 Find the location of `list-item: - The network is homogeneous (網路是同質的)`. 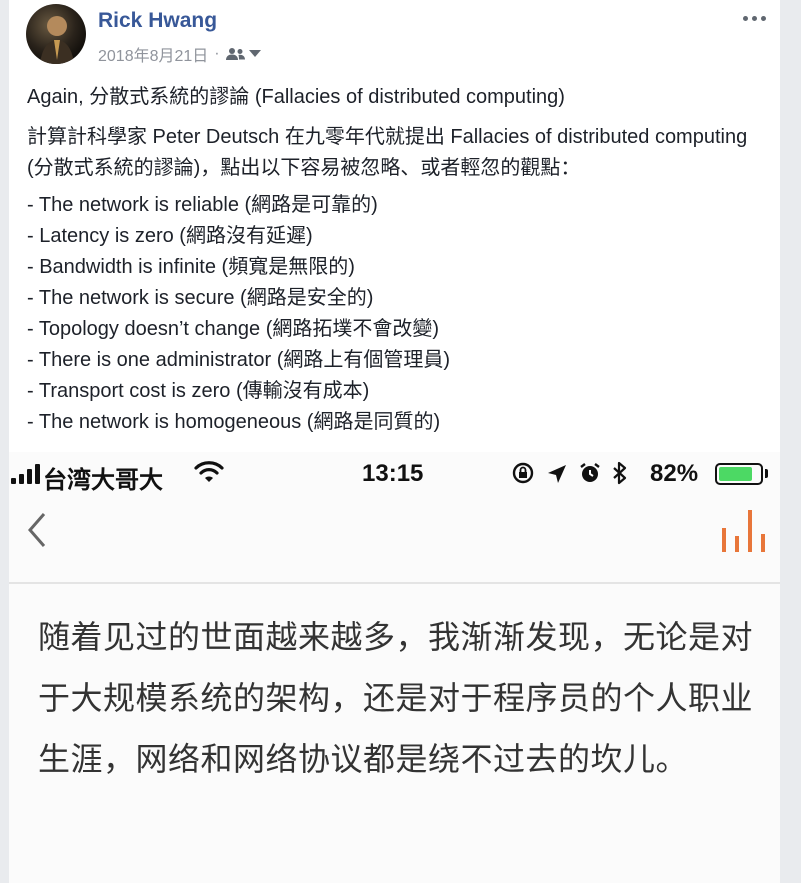

list-item: - The network is homogeneous (網路是同質的) is located at coordinates (234, 422).